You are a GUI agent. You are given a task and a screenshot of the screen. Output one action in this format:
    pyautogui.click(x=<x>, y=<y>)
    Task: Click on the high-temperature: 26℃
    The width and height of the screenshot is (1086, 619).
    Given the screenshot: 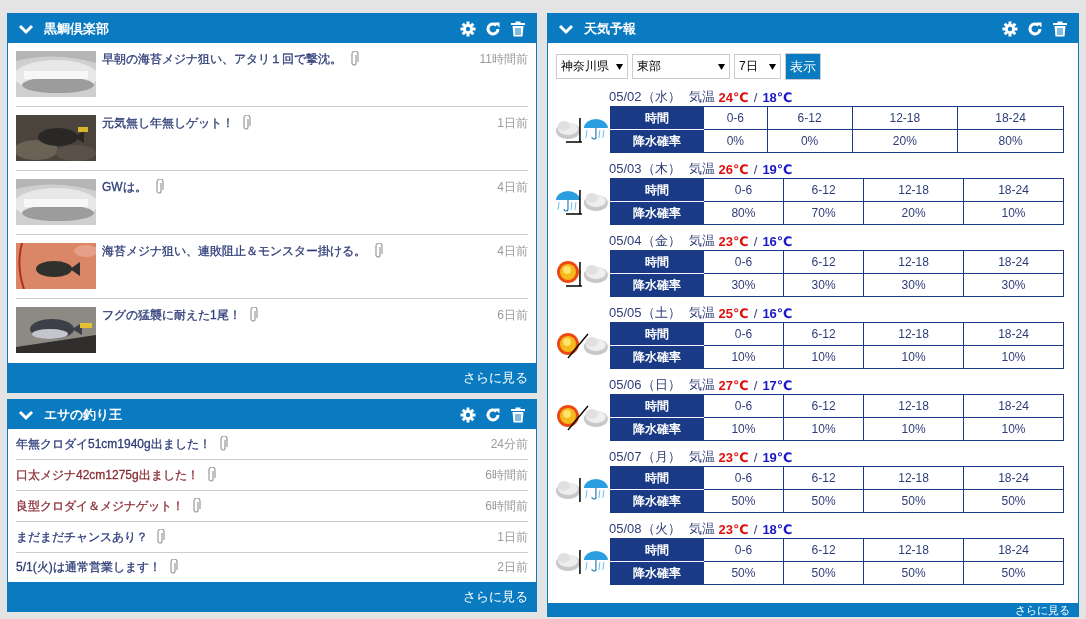 What is the action you would take?
    pyautogui.click(x=733, y=169)
    